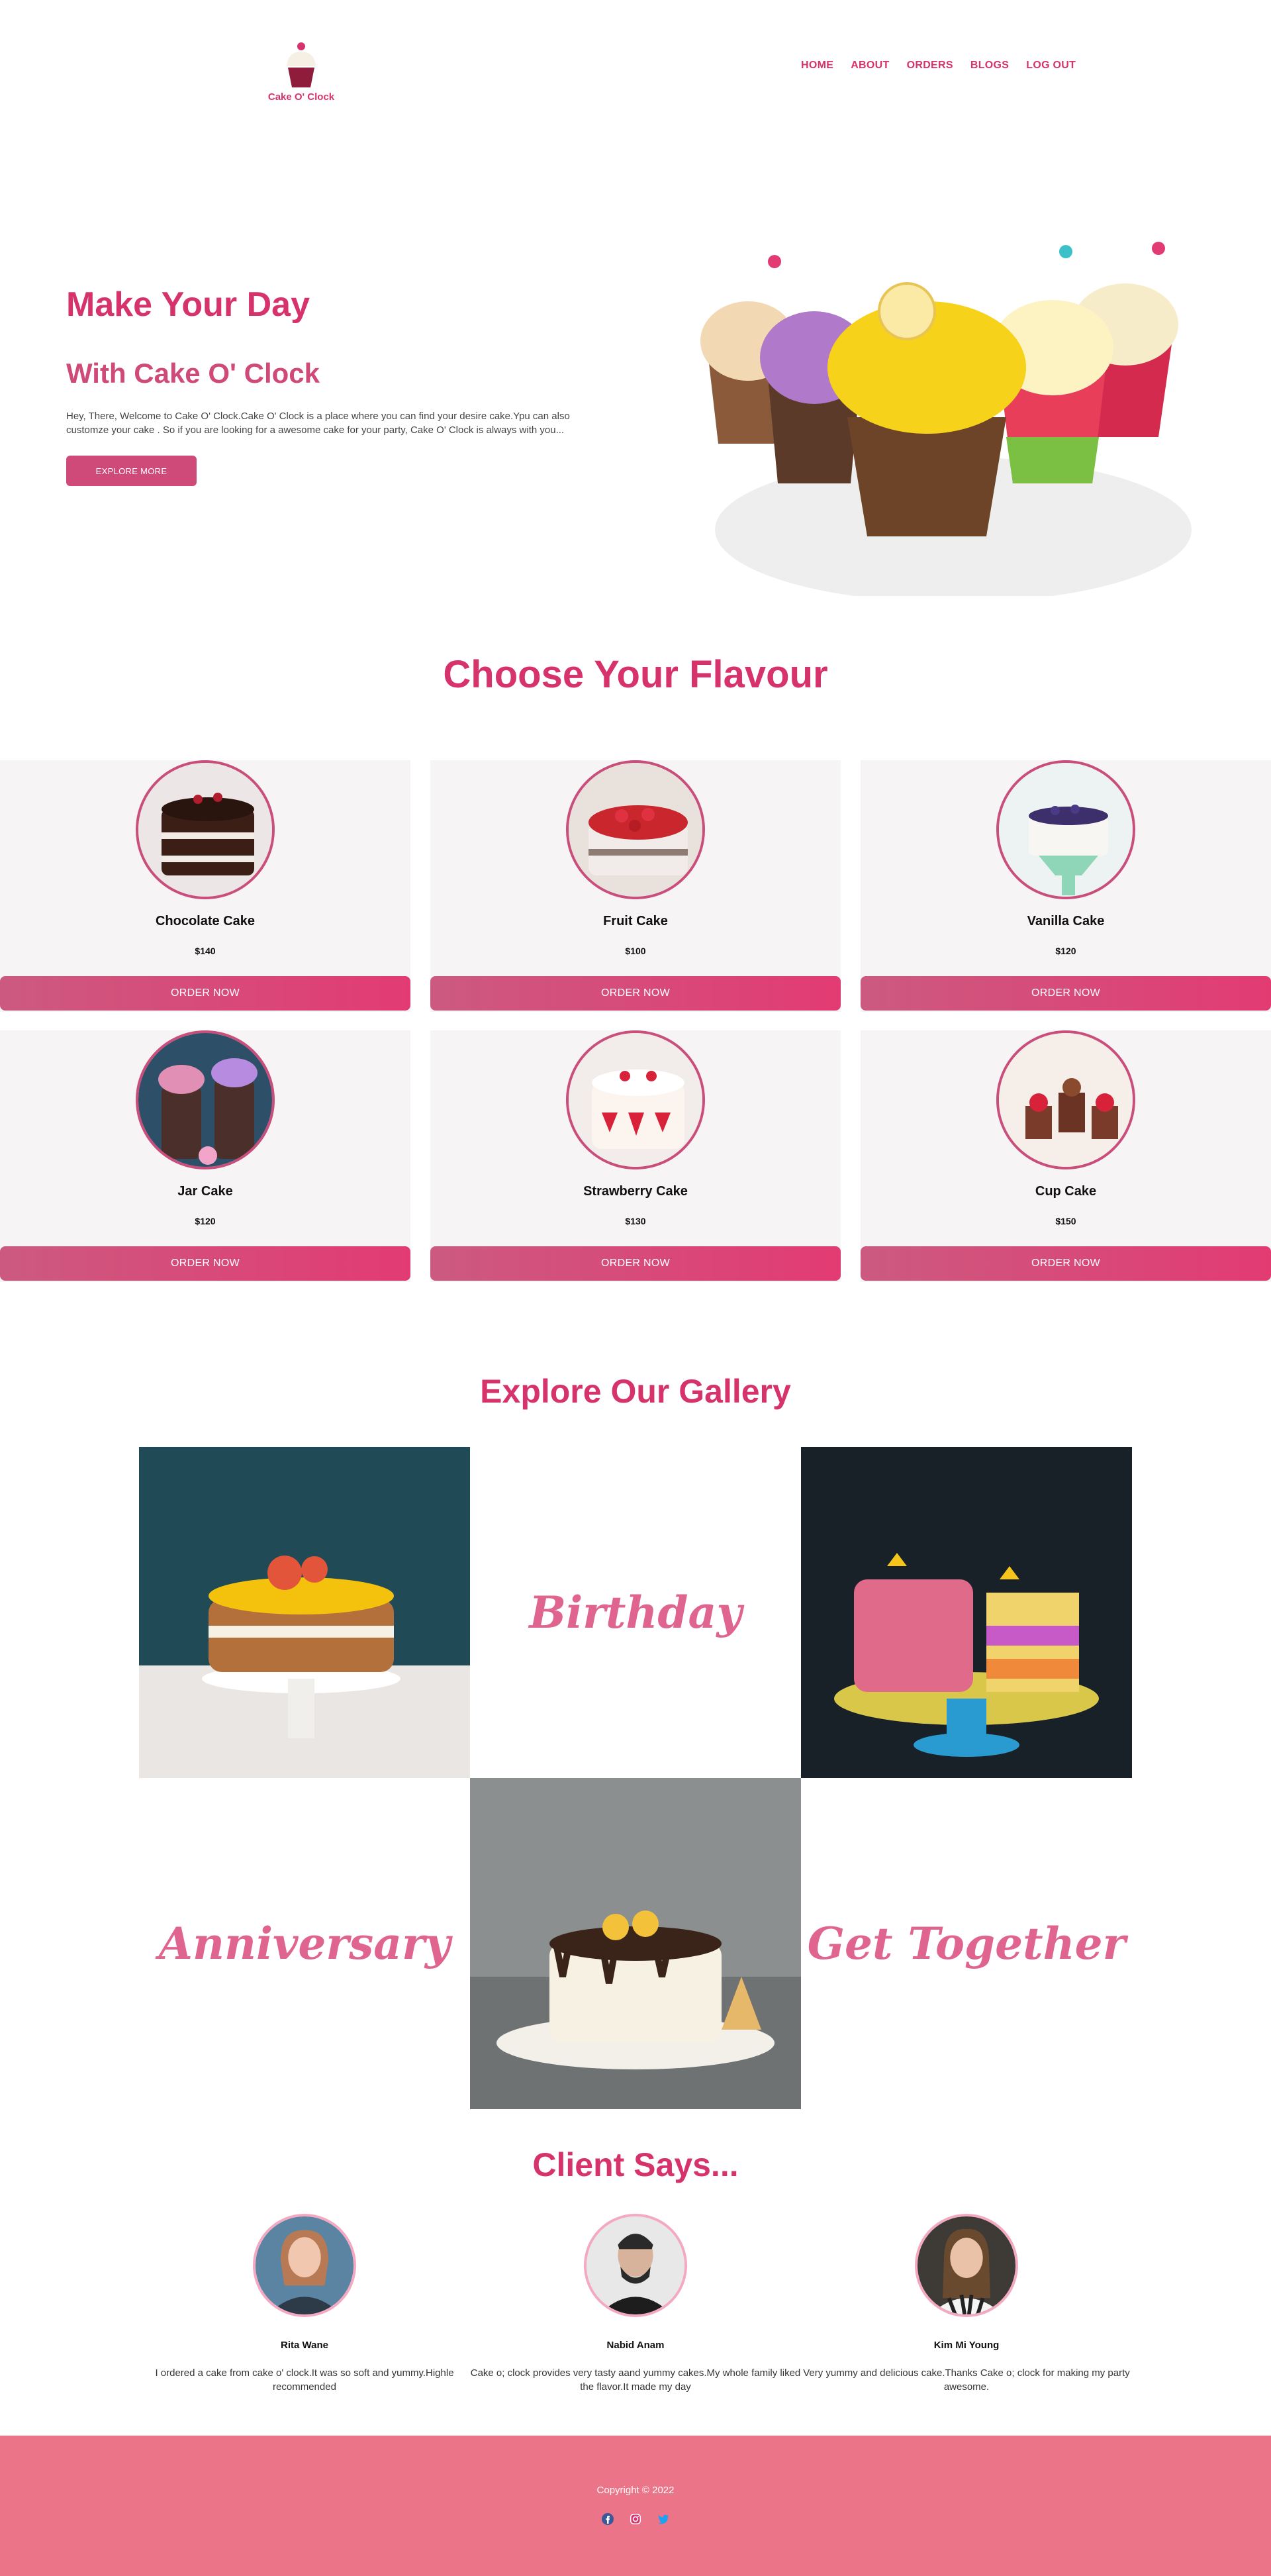 This screenshot has height=2576, width=1271. I want to click on cup-cake-image, so click(1066, 1099).